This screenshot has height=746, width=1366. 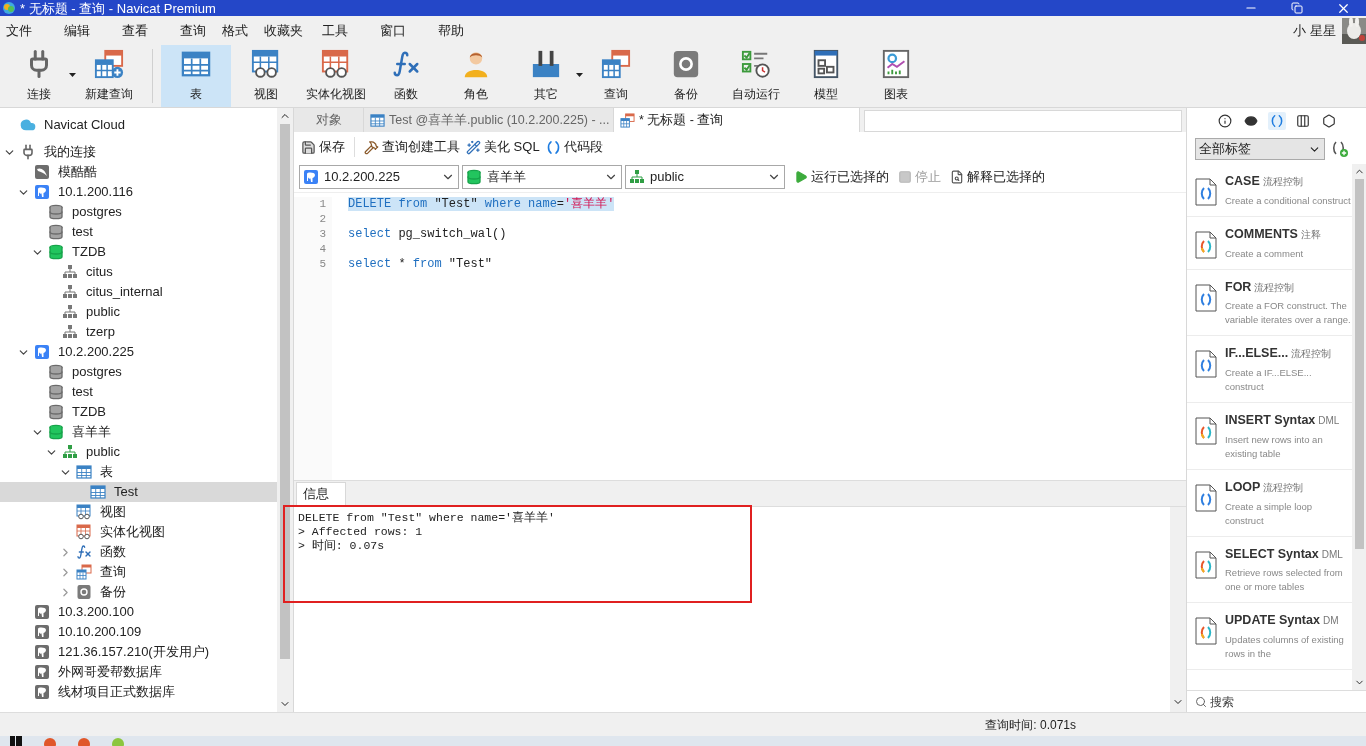 What do you see at coordinates (1269, 570) in the screenshot?
I see `snippet-item: SELECT Syntax DML Retrieve rows selected from one or more tables` at bounding box center [1269, 570].